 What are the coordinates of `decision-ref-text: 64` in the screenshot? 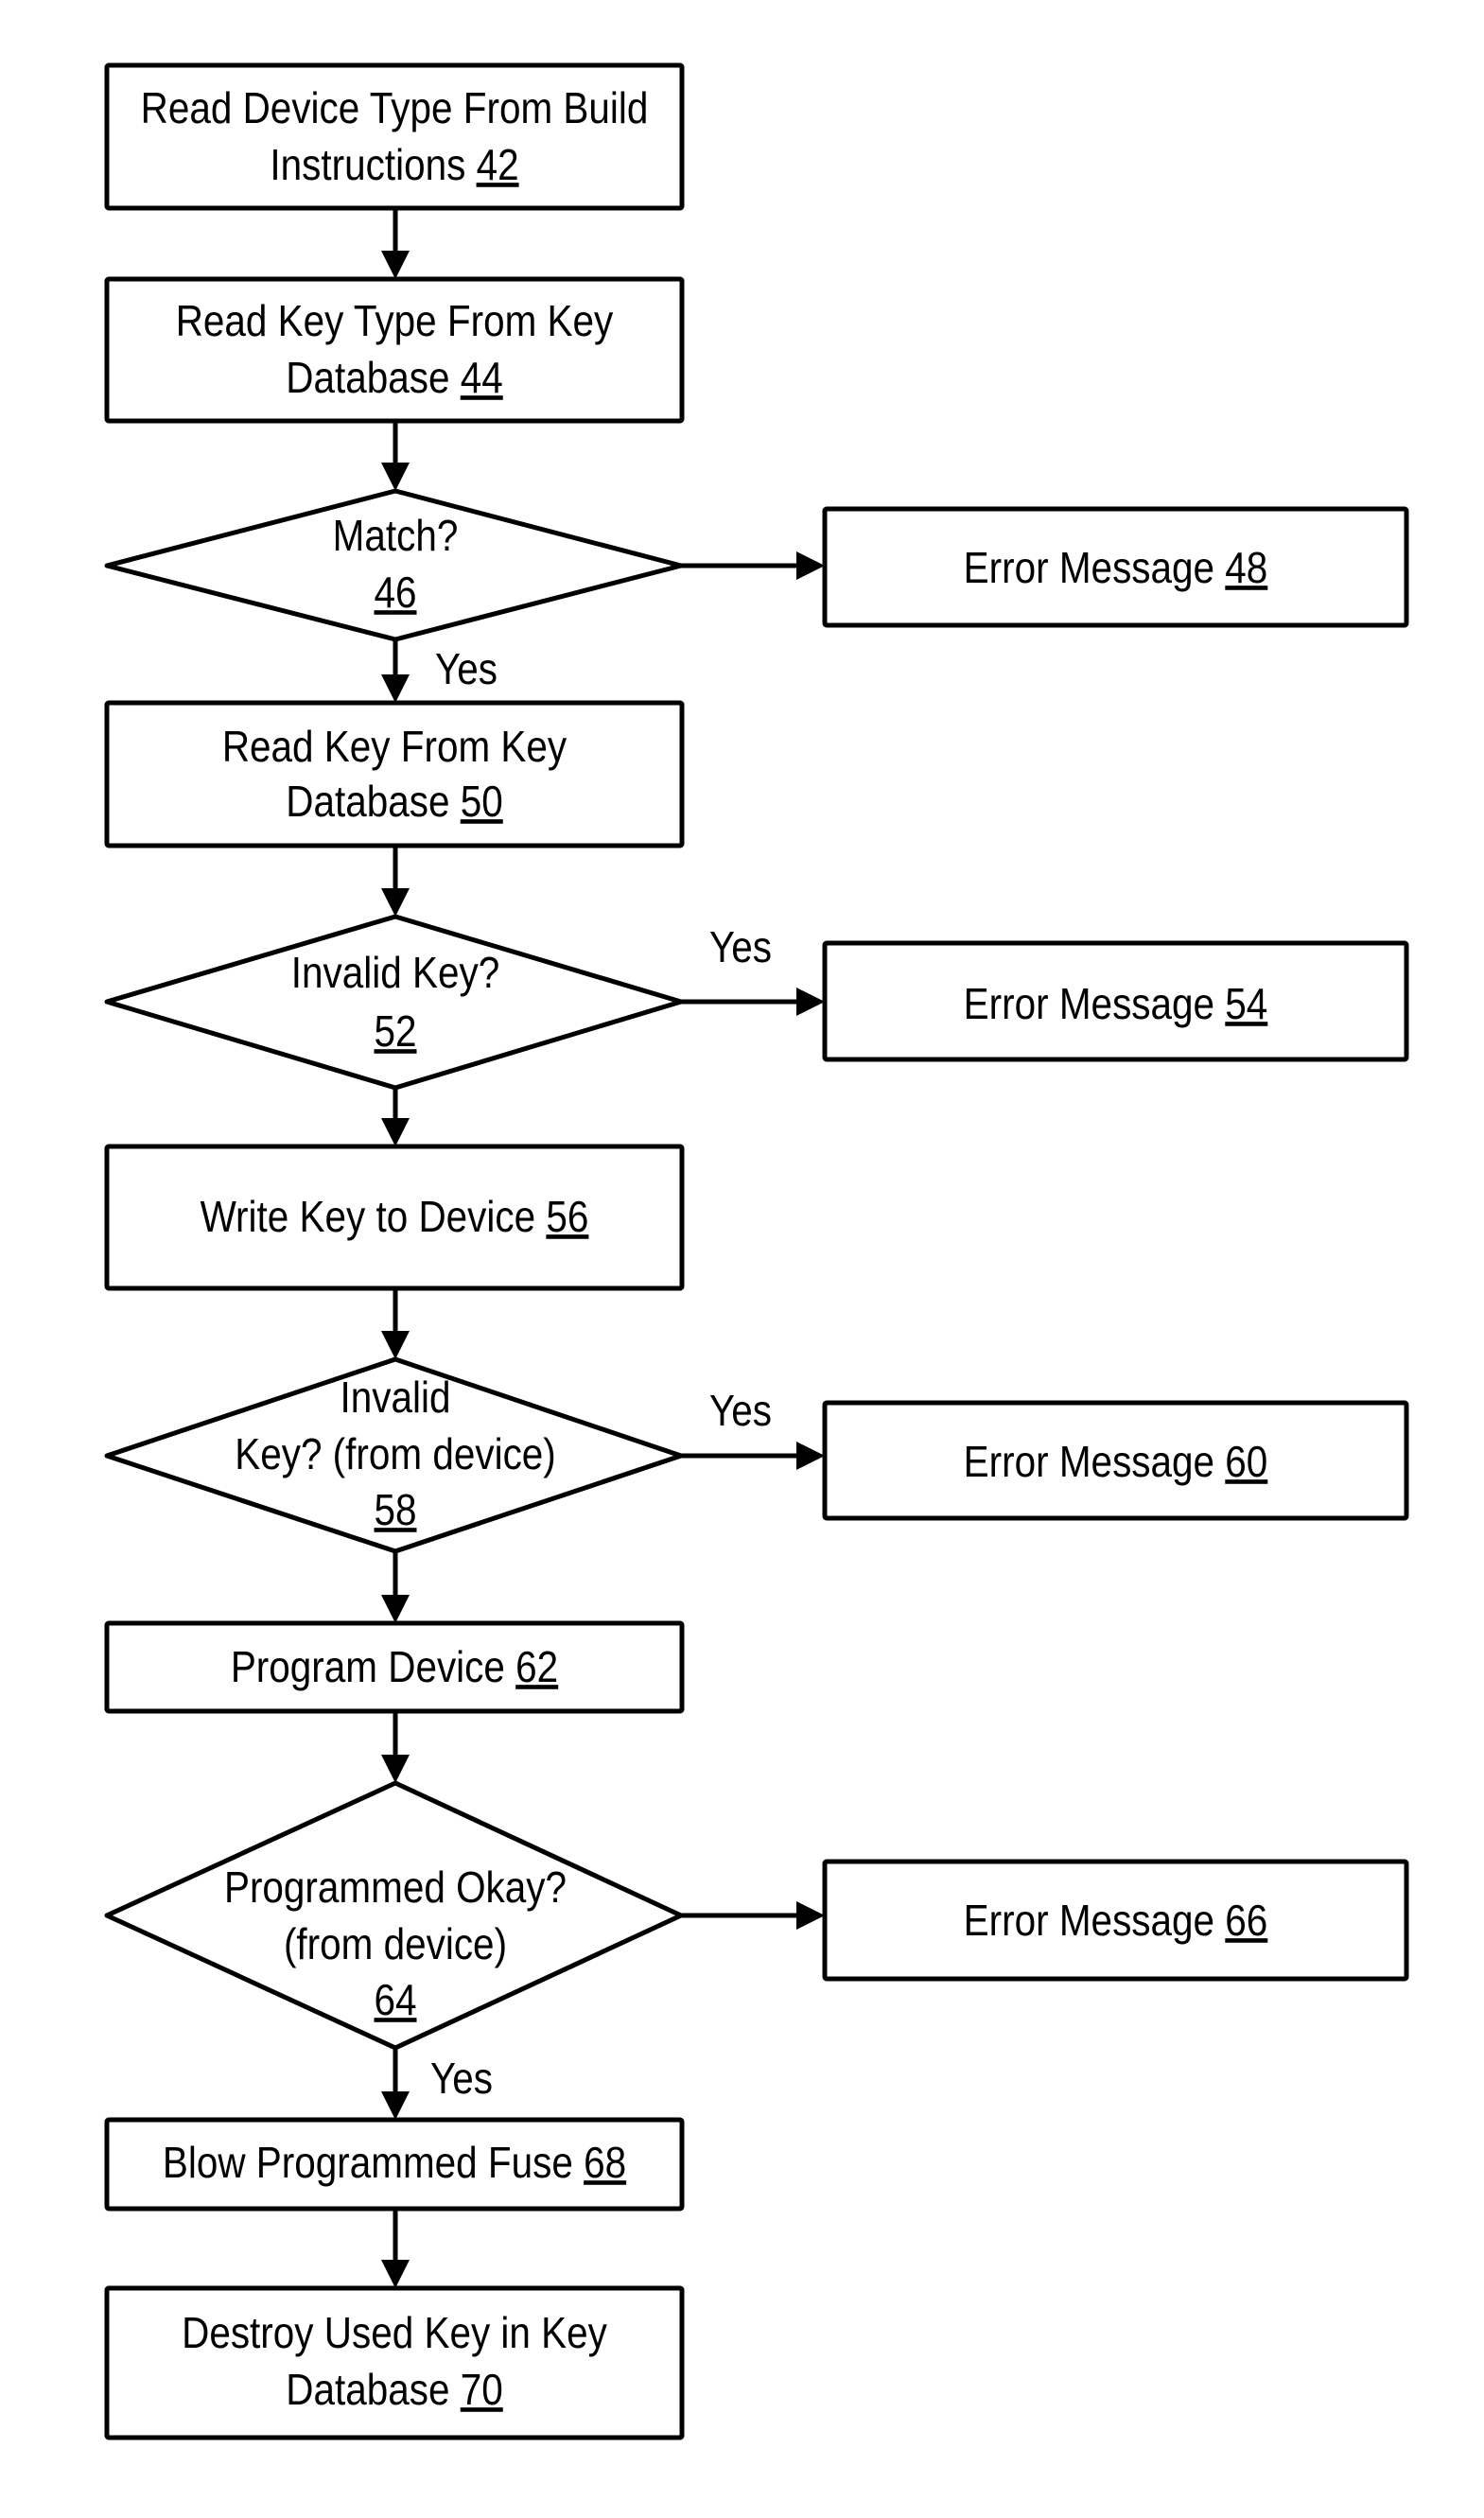 It's located at (395, 2001).